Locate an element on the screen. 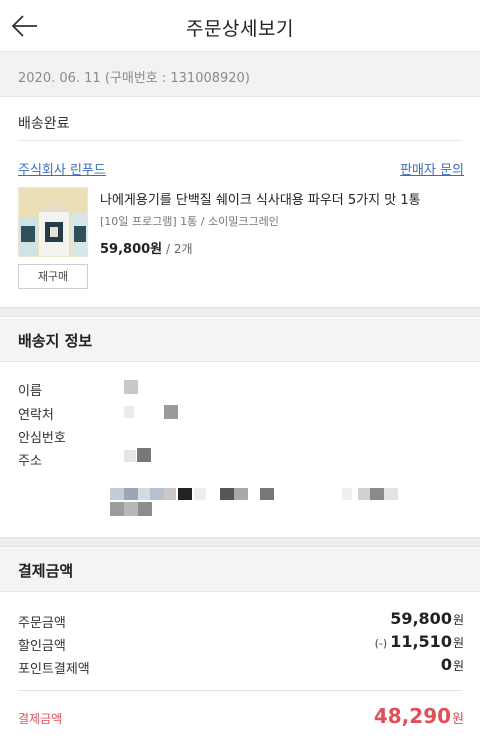 This screenshot has height=747, width=480. total-amount-number: 48,290 is located at coordinates (412, 716).